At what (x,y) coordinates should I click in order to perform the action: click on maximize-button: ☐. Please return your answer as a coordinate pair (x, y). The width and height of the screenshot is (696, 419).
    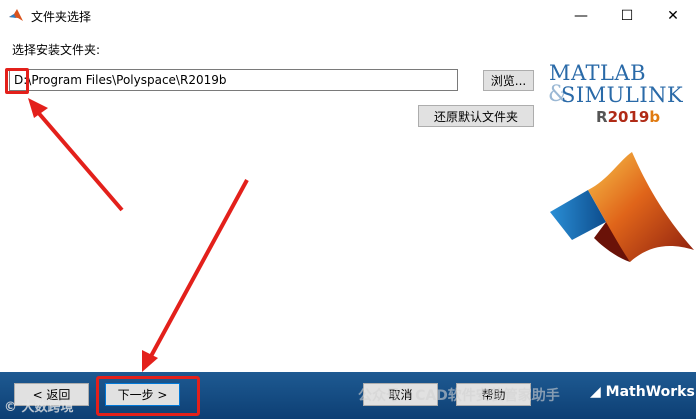
    Looking at the image, I should click on (627, 15).